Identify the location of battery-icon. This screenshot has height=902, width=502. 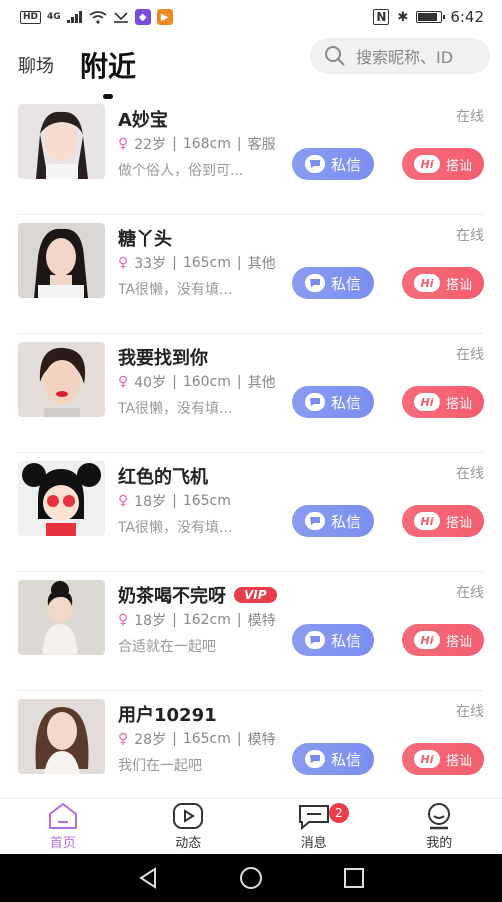
(431, 17).